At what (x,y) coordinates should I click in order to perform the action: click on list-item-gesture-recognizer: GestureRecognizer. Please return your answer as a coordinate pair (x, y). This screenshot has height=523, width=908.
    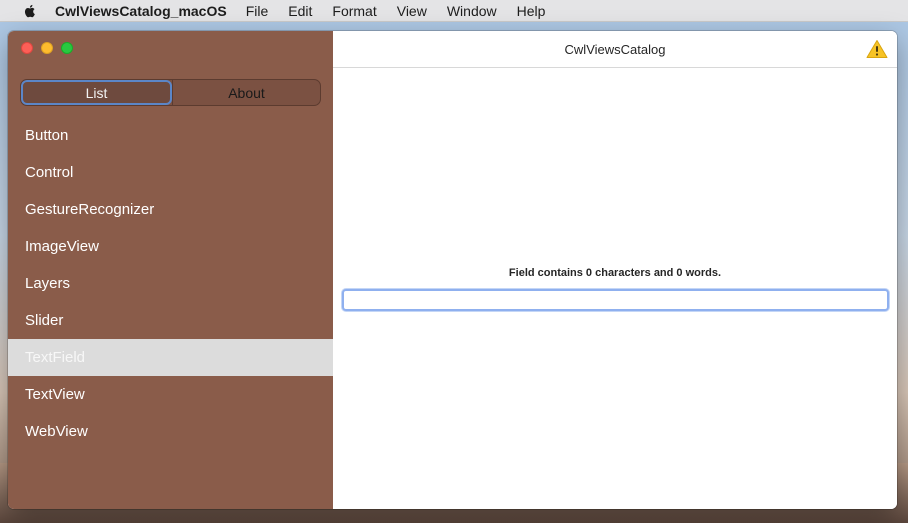
    Looking at the image, I should click on (170, 209).